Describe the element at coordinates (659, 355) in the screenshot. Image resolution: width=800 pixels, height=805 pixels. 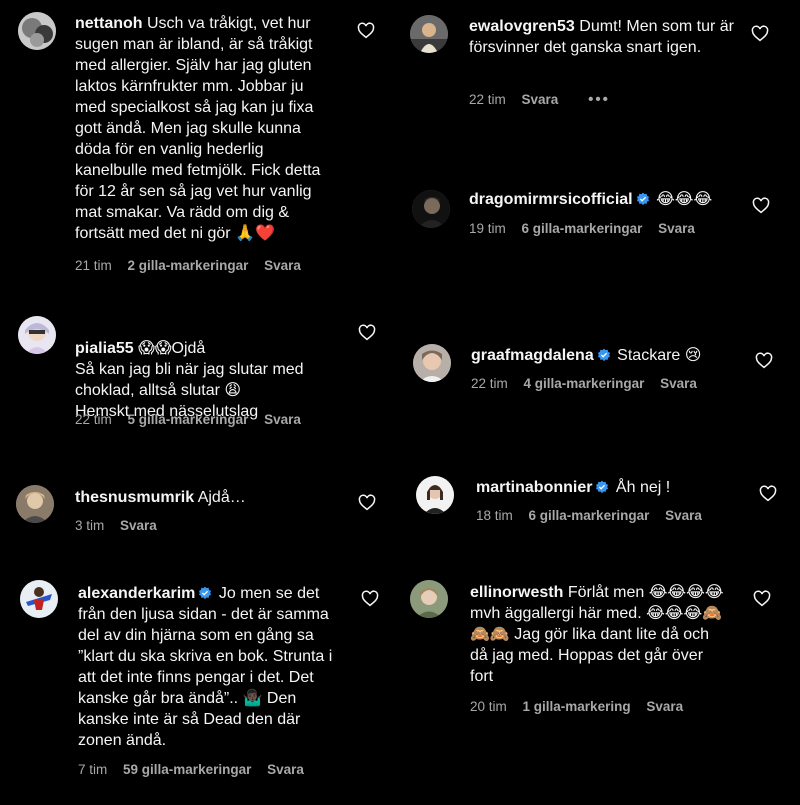
I see `comment-text: Stackare 😢` at that location.